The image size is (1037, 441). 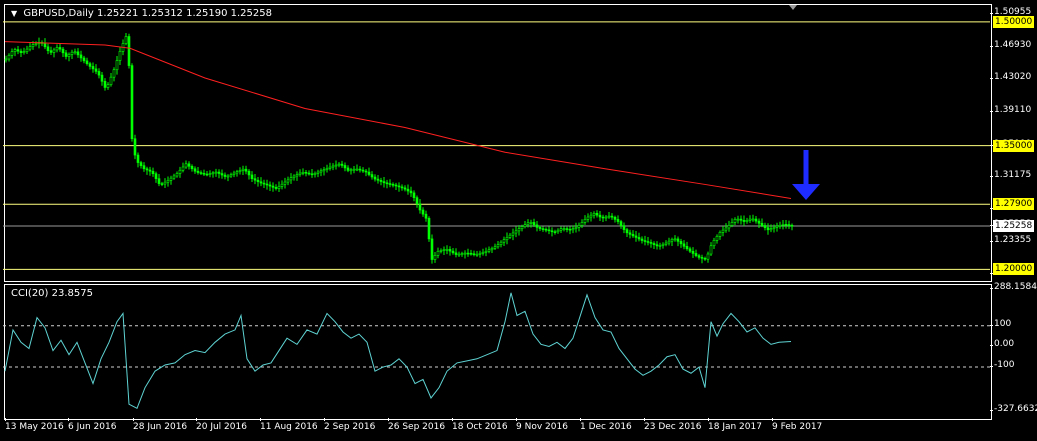 I want to click on level-label: 1.35000, so click(x=1014, y=145).